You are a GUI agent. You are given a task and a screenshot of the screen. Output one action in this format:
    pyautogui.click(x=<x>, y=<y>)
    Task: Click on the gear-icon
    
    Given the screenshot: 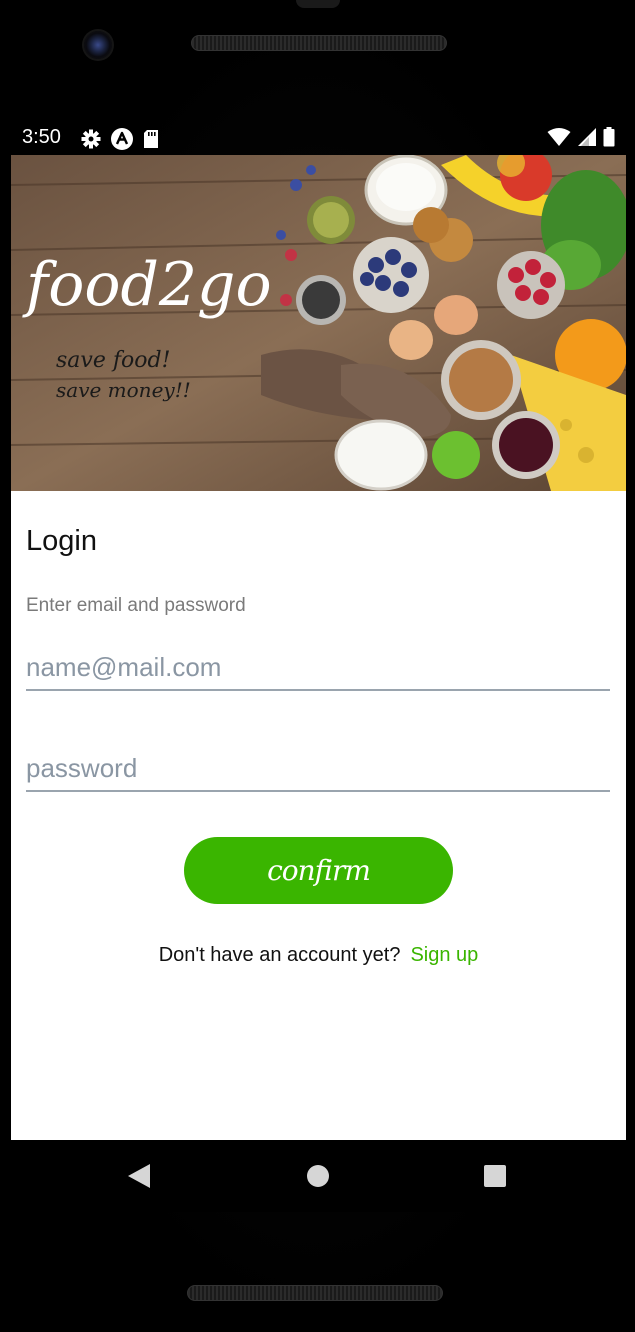 What is the action you would take?
    pyautogui.click(x=91, y=141)
    